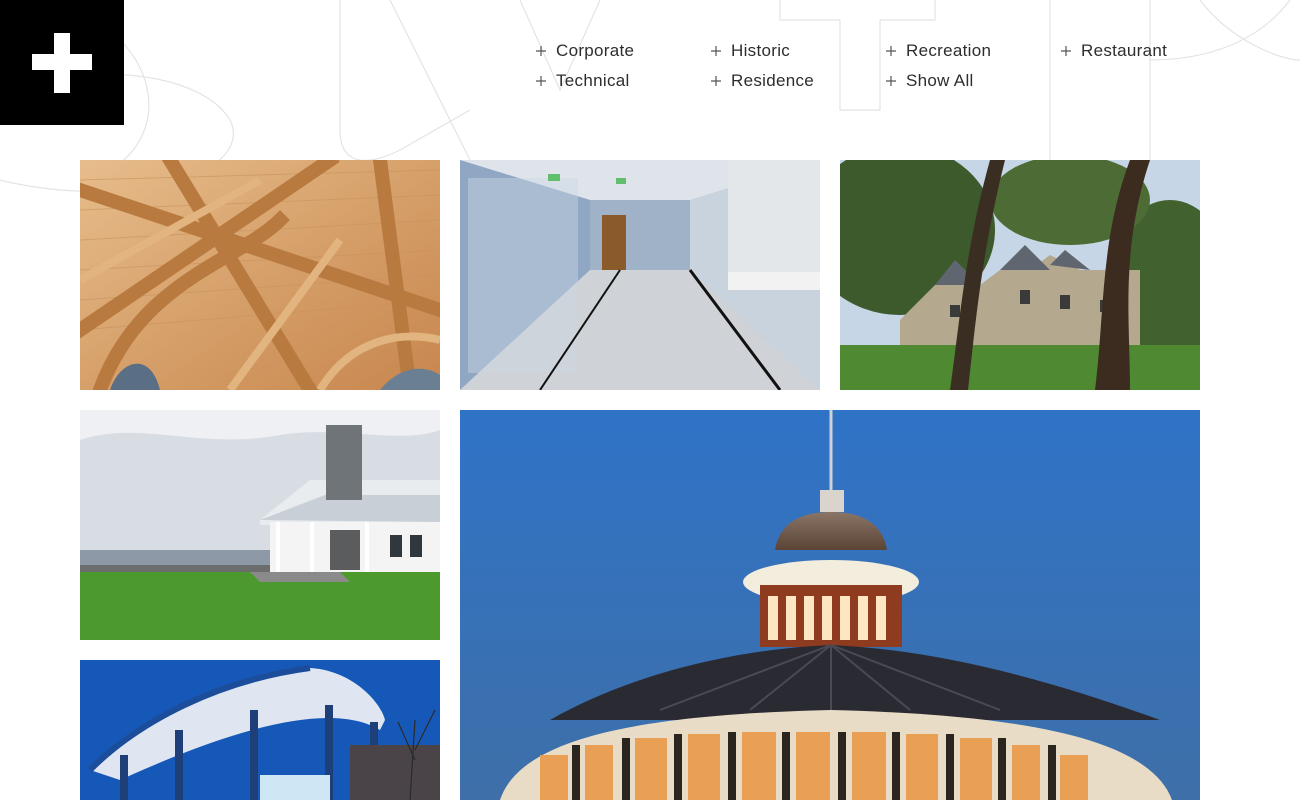  I want to click on filter-recreation: Recreation, so click(972, 50).